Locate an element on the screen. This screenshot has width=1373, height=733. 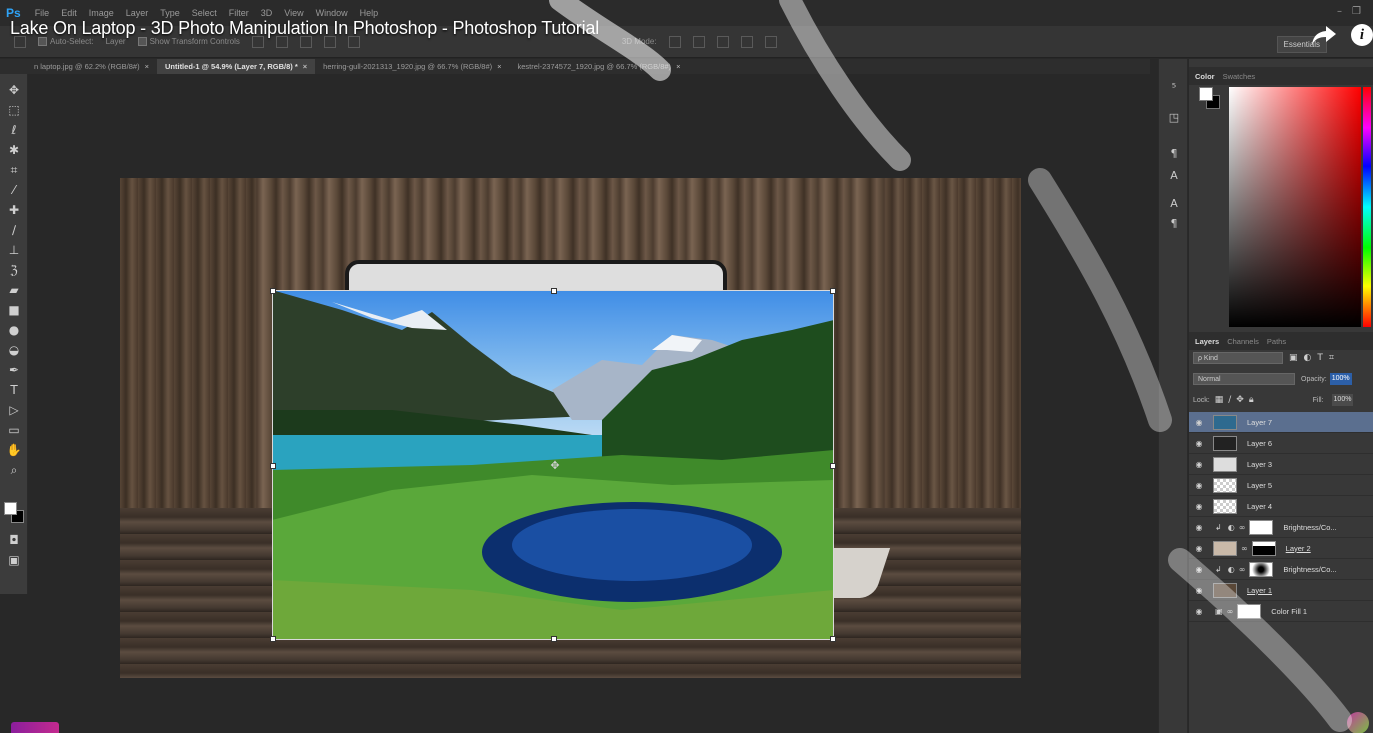
layer-kind-filter: ρ Kind is located at coordinates (1238, 358).